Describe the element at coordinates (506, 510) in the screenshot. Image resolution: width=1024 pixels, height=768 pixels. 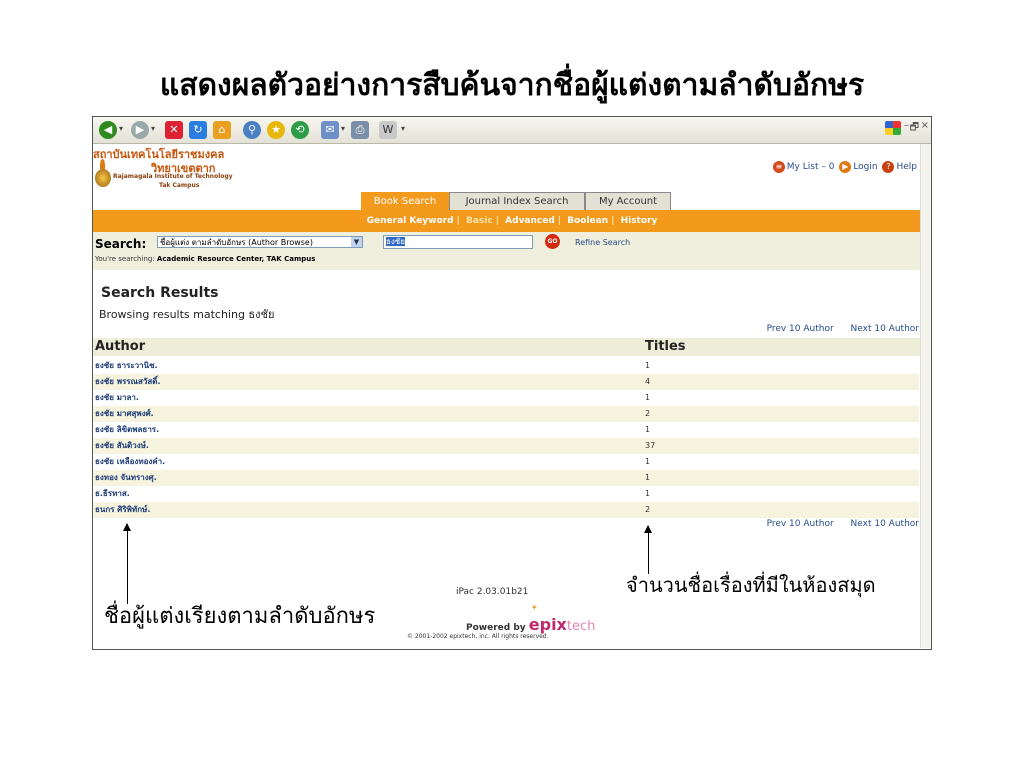
I see `table-row: ธนกร ศิริพิทักษ์. 2` at that location.